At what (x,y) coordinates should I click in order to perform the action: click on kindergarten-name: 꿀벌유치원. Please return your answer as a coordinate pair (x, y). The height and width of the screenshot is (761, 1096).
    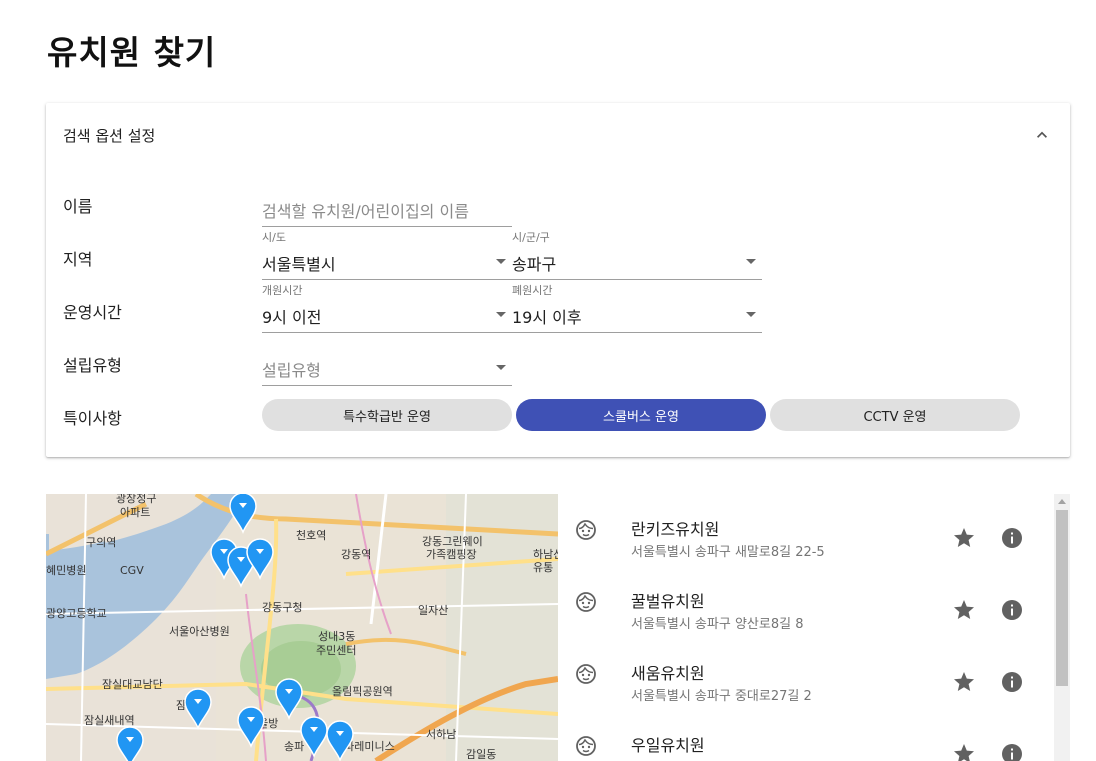
    Looking at the image, I should click on (668, 601).